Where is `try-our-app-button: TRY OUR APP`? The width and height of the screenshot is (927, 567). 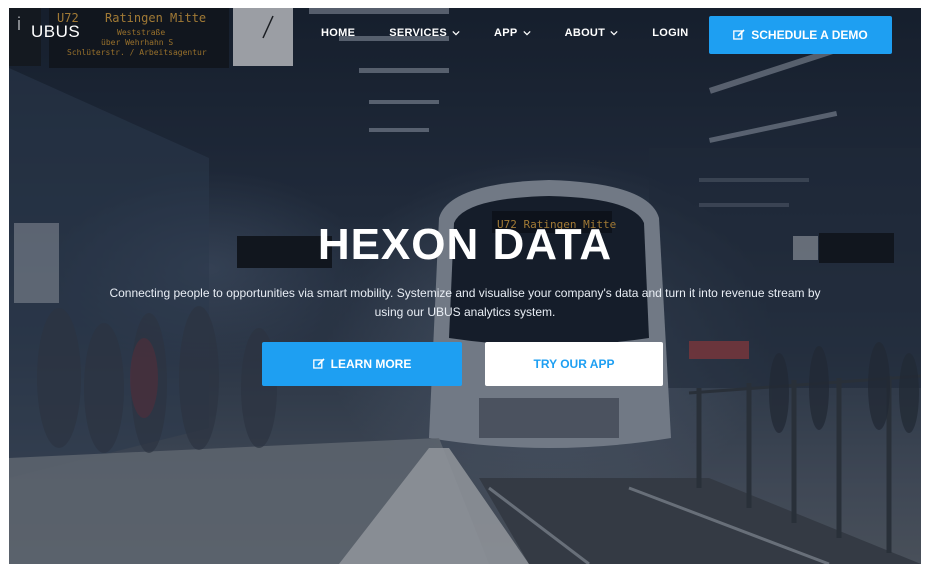
try-our-app-button: TRY OUR APP is located at coordinates (574, 364).